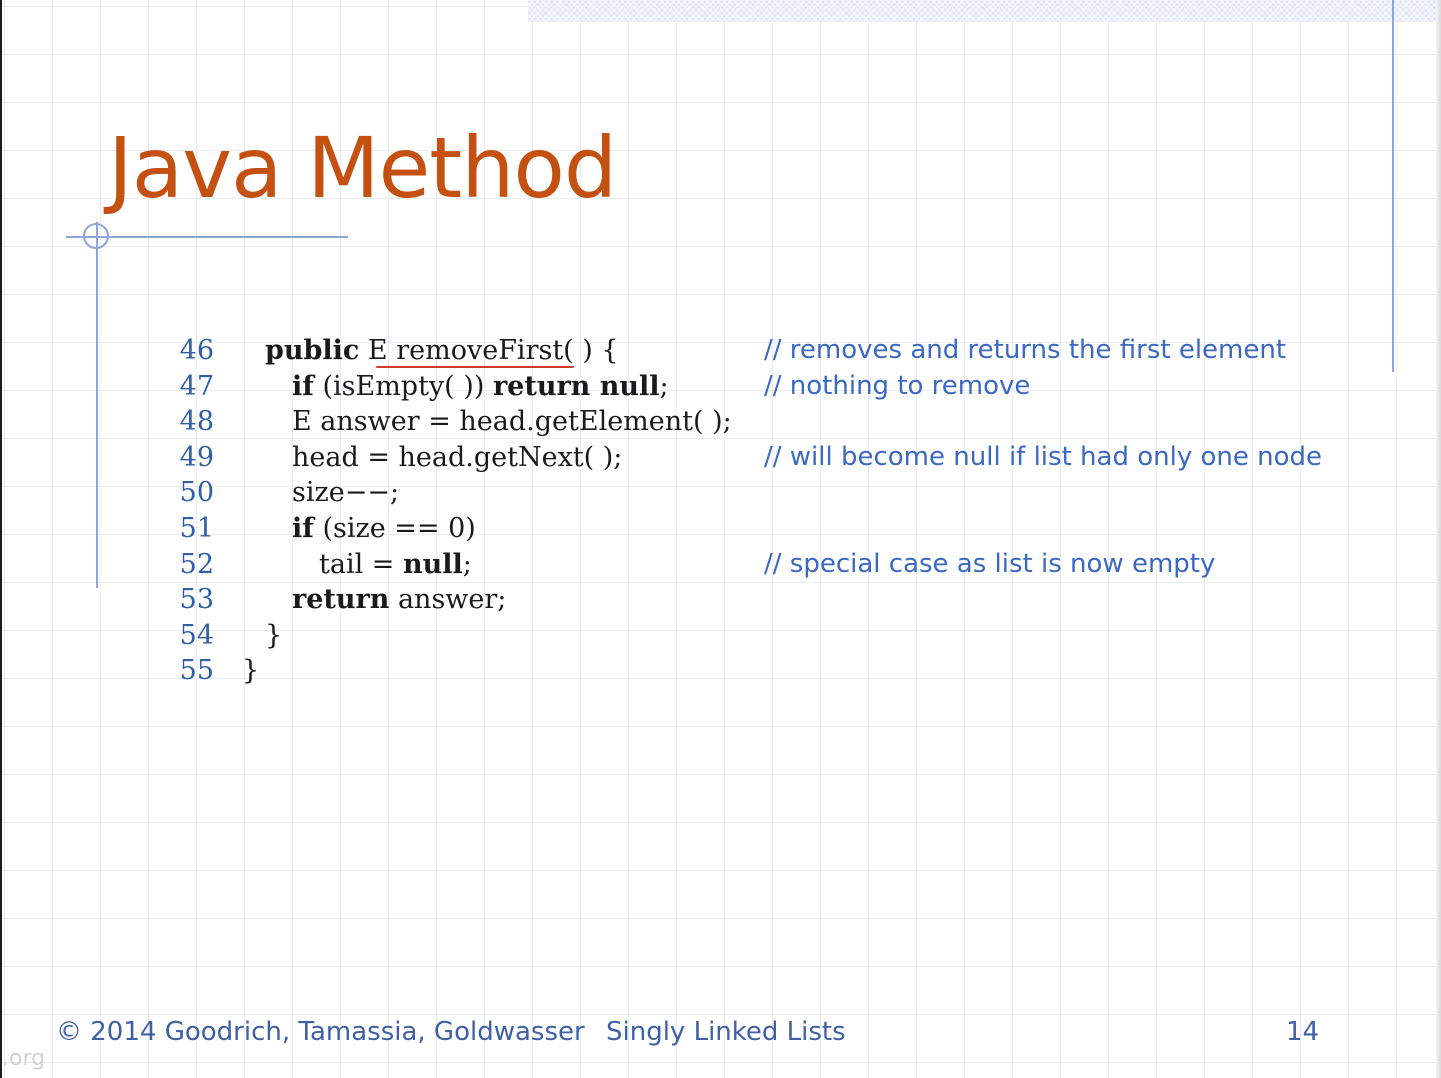 The image size is (1441, 1078). I want to click on code-text: if (isEmpty( )) return null;, so click(480, 387).